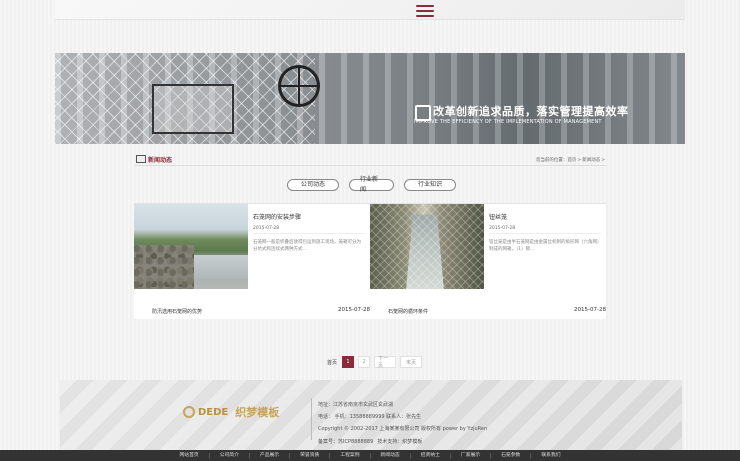 The width and height of the screenshot is (740, 461). Describe the element at coordinates (348, 362) in the screenshot. I see `pagination-page-1: 1` at that location.